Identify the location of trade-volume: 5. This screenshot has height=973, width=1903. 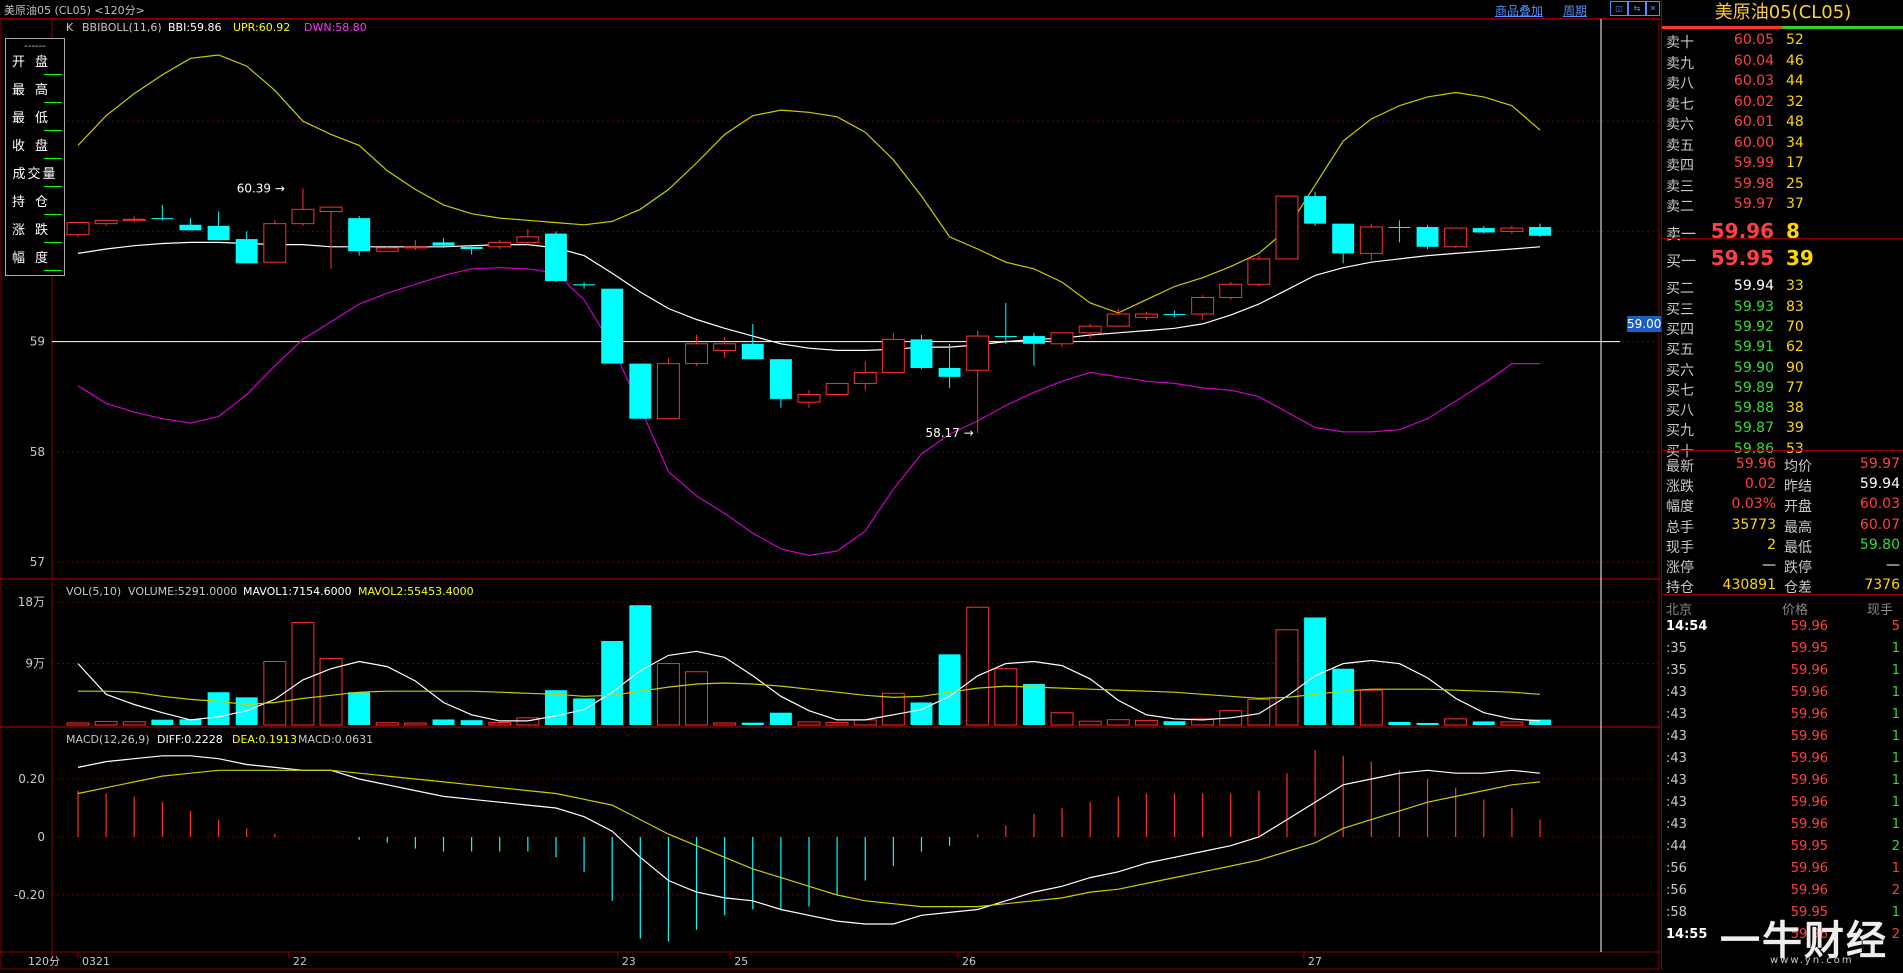
(1895, 626).